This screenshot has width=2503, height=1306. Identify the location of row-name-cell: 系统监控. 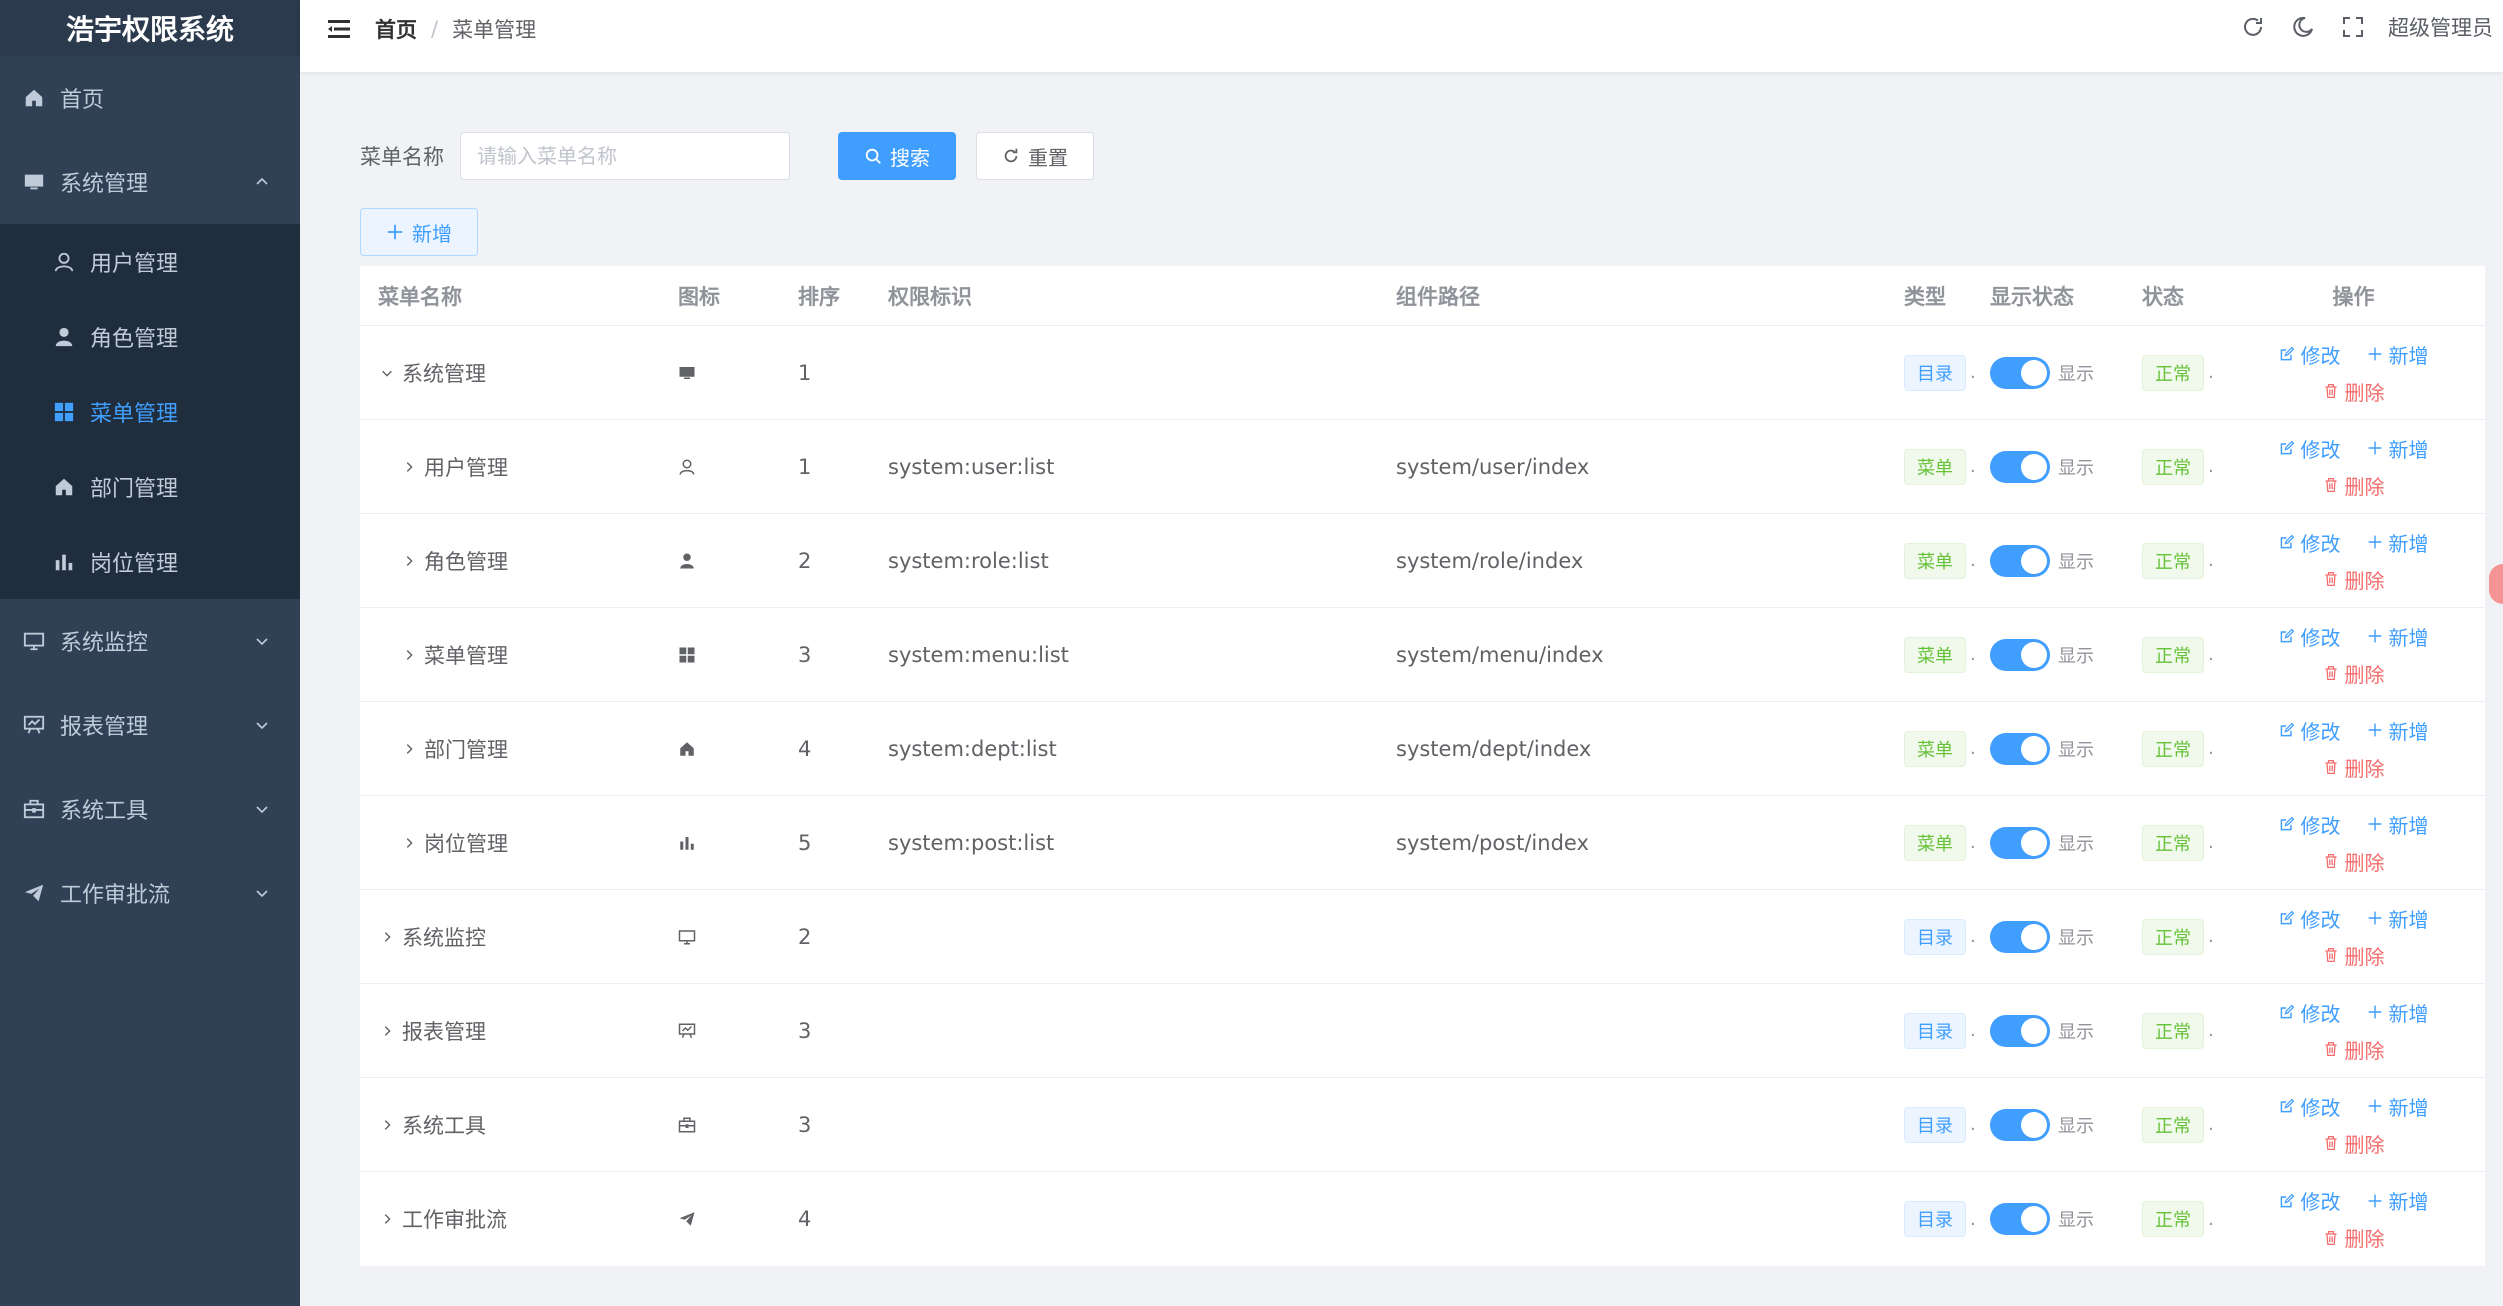
(432, 936).